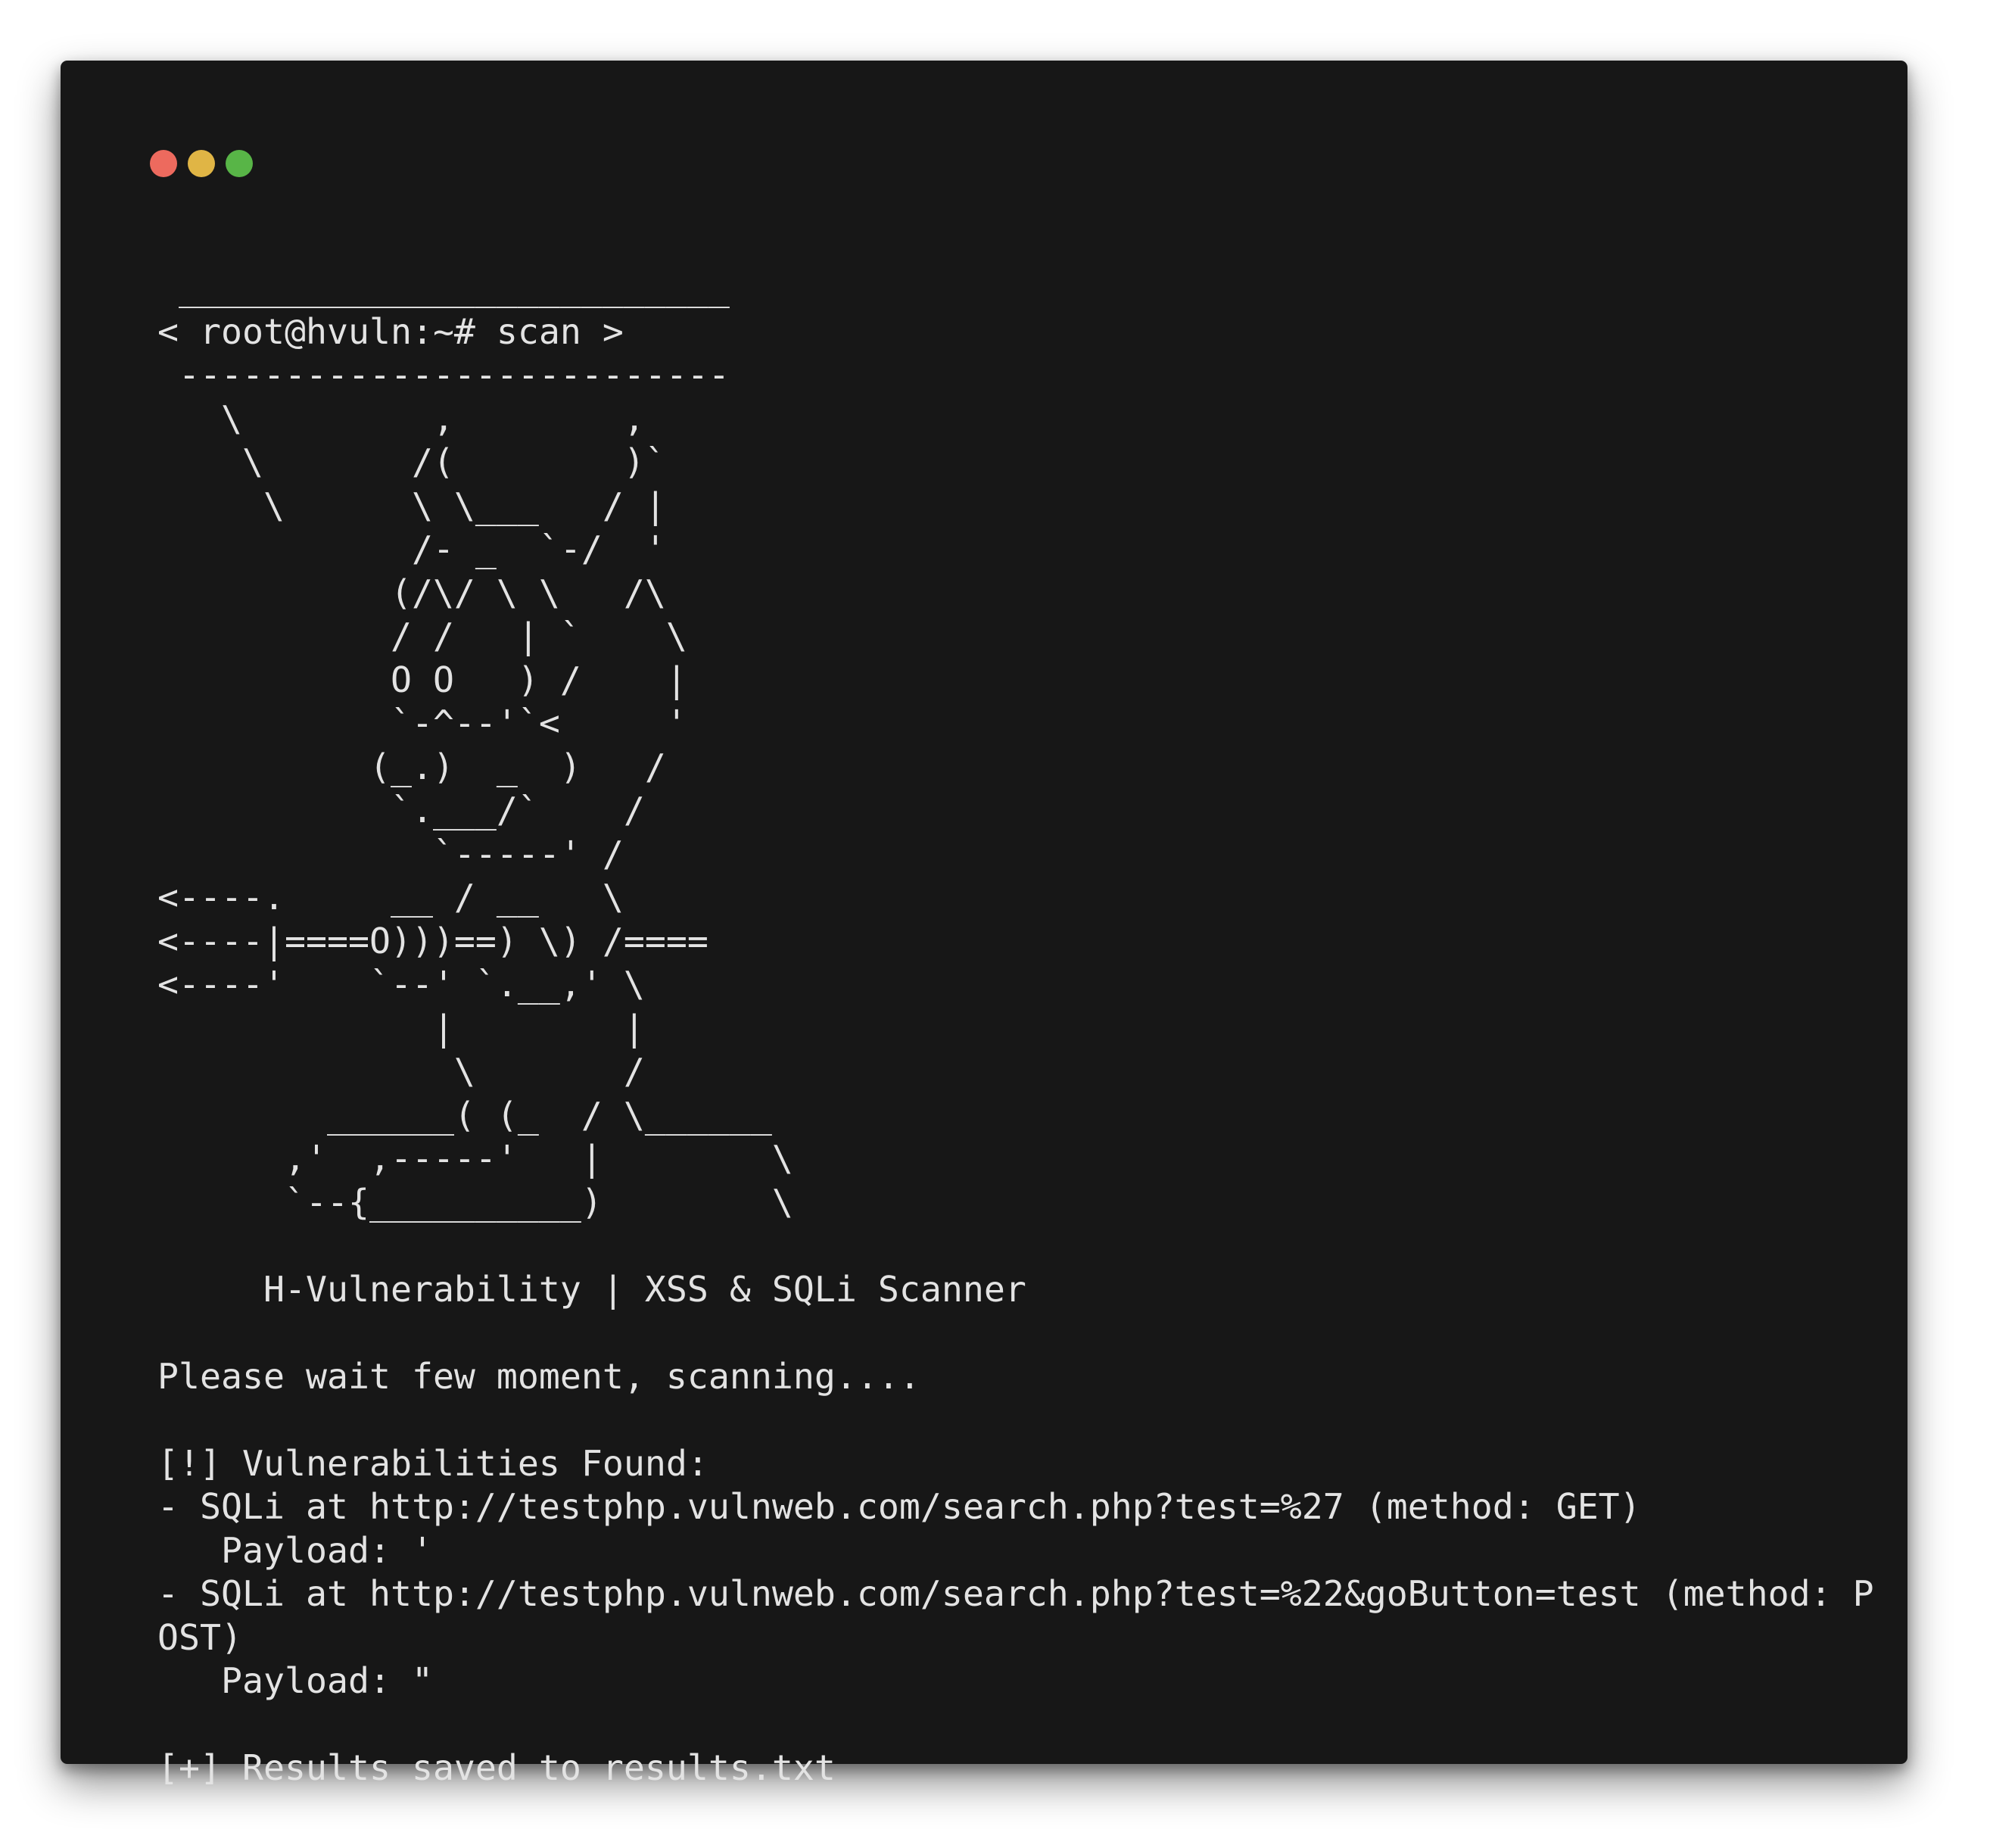 Image resolution: width=1990 pixels, height=1848 pixels. I want to click on terminal-line: (/\/ \ \ /\, so click(411, 592).